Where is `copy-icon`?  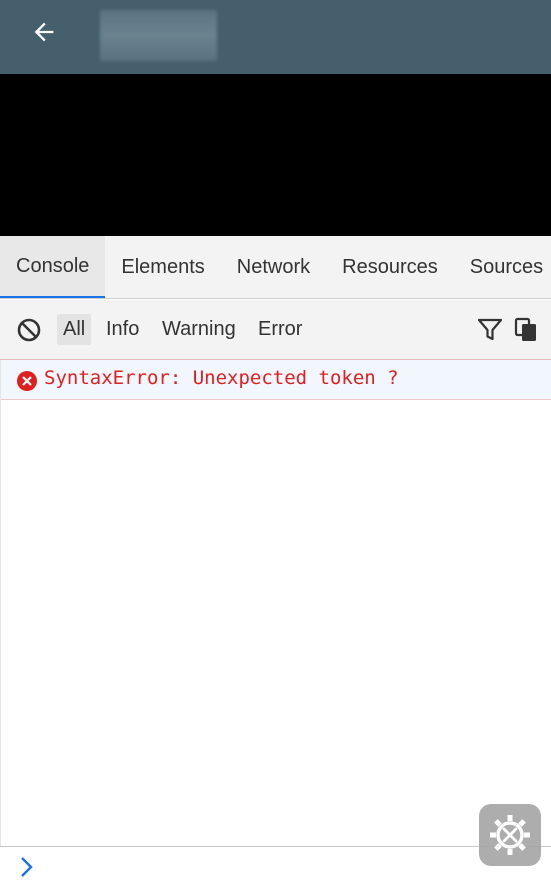 copy-icon is located at coordinates (526, 330).